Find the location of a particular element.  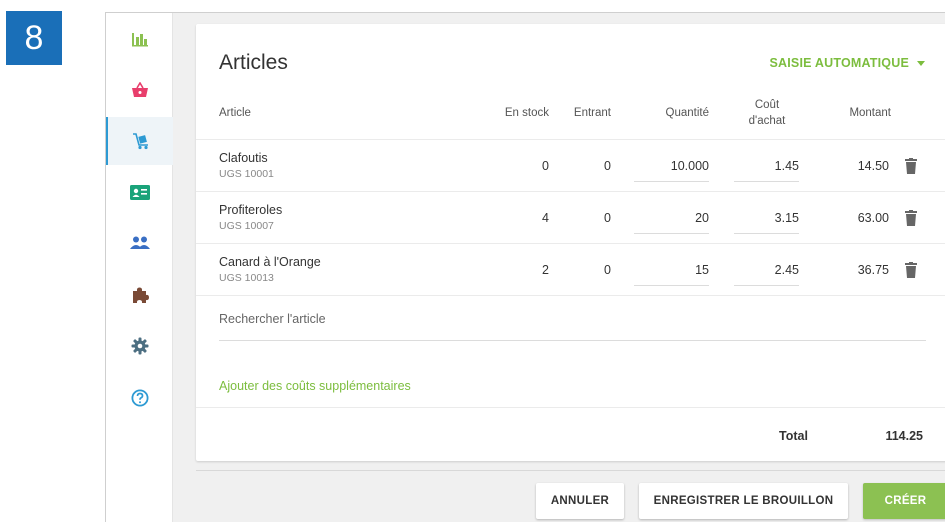

sidebar-item-settings is located at coordinates (139, 346).